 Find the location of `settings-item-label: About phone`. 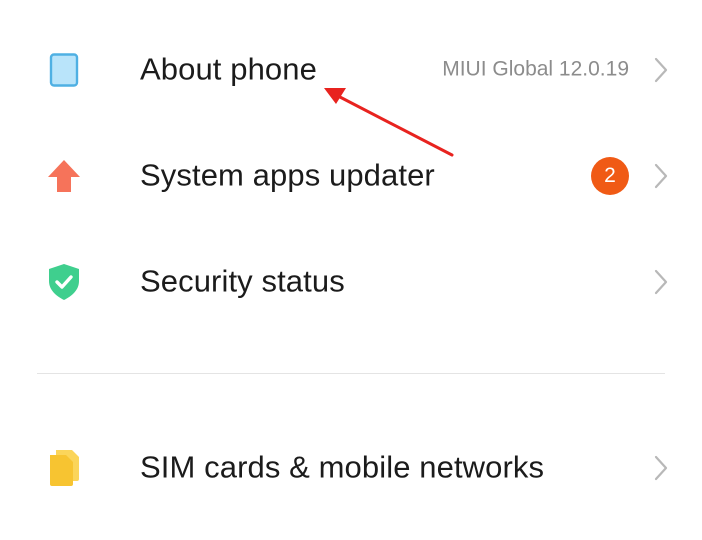

settings-item-label: About phone is located at coordinates (228, 69).